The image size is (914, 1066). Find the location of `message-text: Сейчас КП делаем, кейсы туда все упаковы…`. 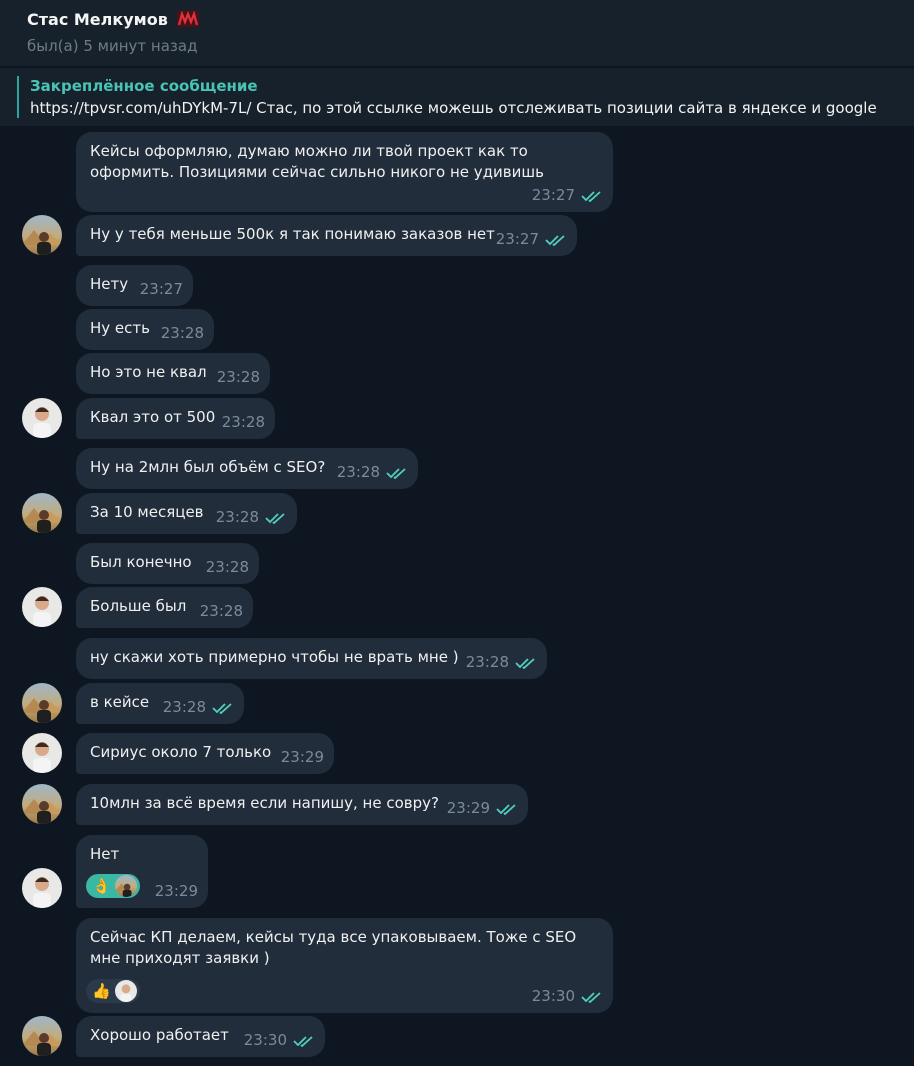

message-text: Сейчас КП делаем, кейсы туда все упаковы… is located at coordinates (333, 947).